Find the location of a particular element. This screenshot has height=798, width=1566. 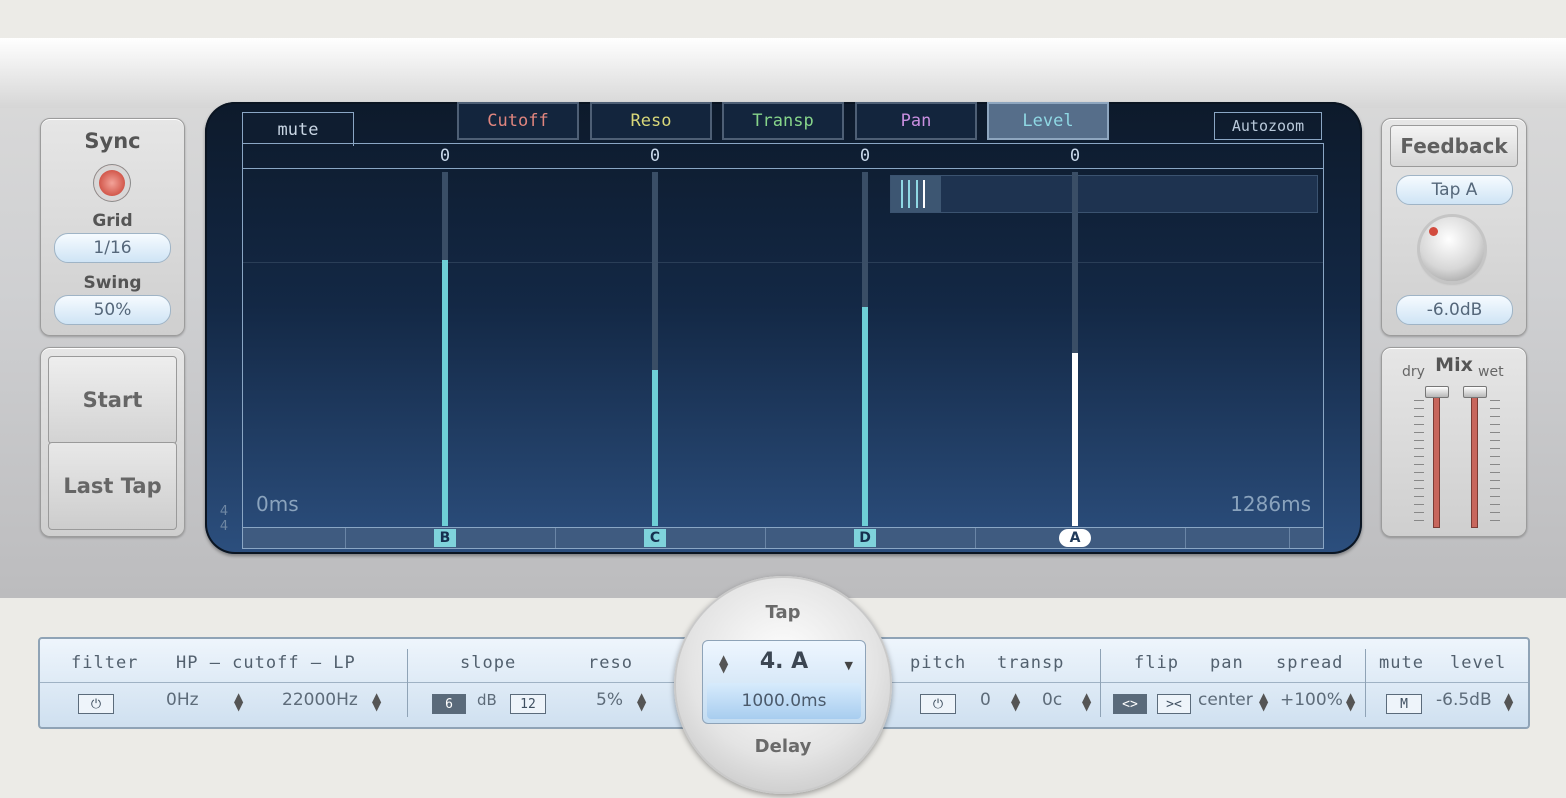

level-value: -6.5dB is located at coordinates (1464, 700).